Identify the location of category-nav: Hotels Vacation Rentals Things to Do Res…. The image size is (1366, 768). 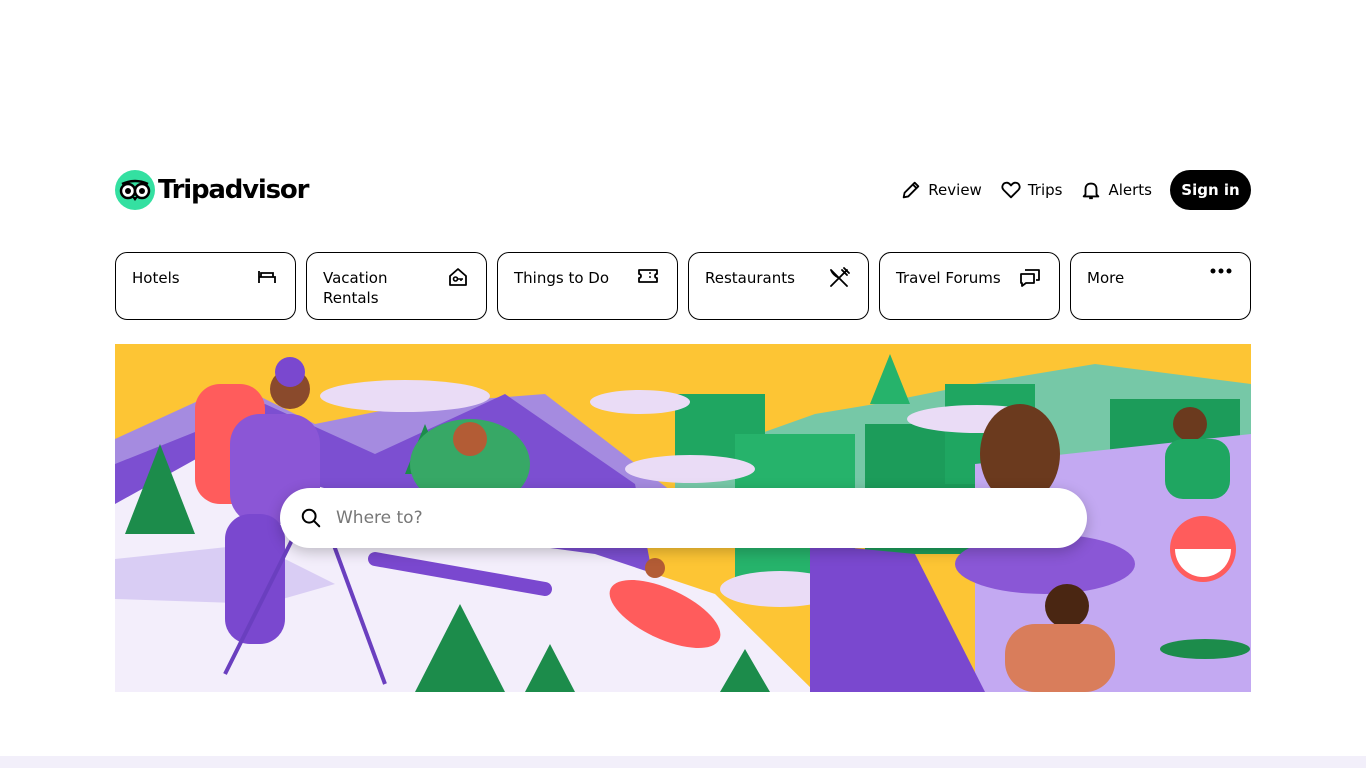
(683, 286).